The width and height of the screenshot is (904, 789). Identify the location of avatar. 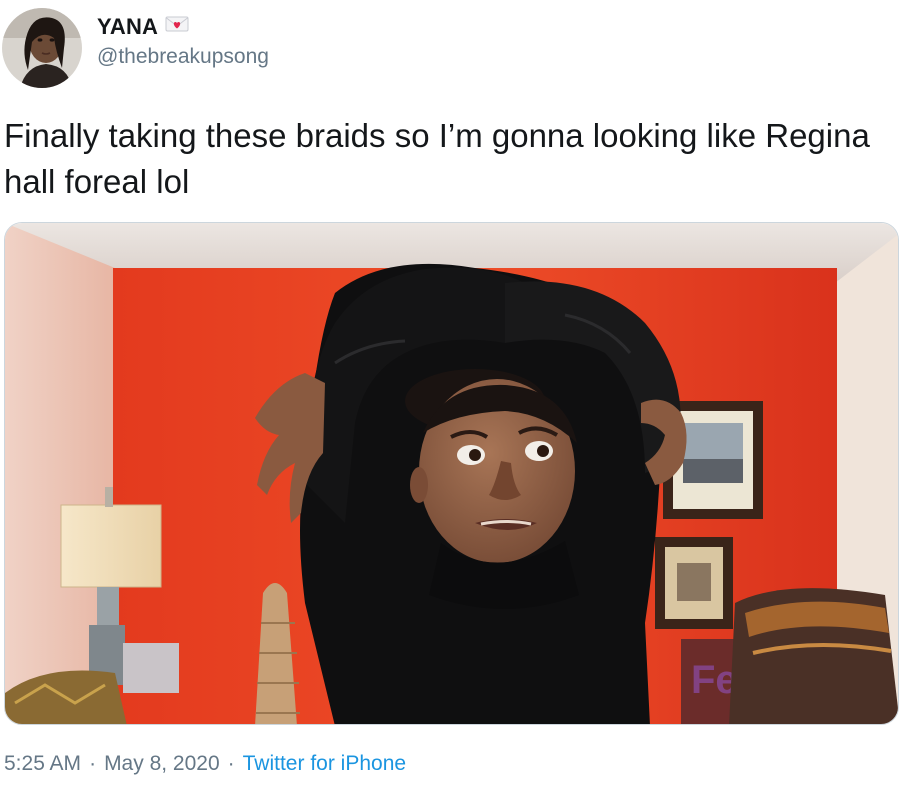
(42, 48).